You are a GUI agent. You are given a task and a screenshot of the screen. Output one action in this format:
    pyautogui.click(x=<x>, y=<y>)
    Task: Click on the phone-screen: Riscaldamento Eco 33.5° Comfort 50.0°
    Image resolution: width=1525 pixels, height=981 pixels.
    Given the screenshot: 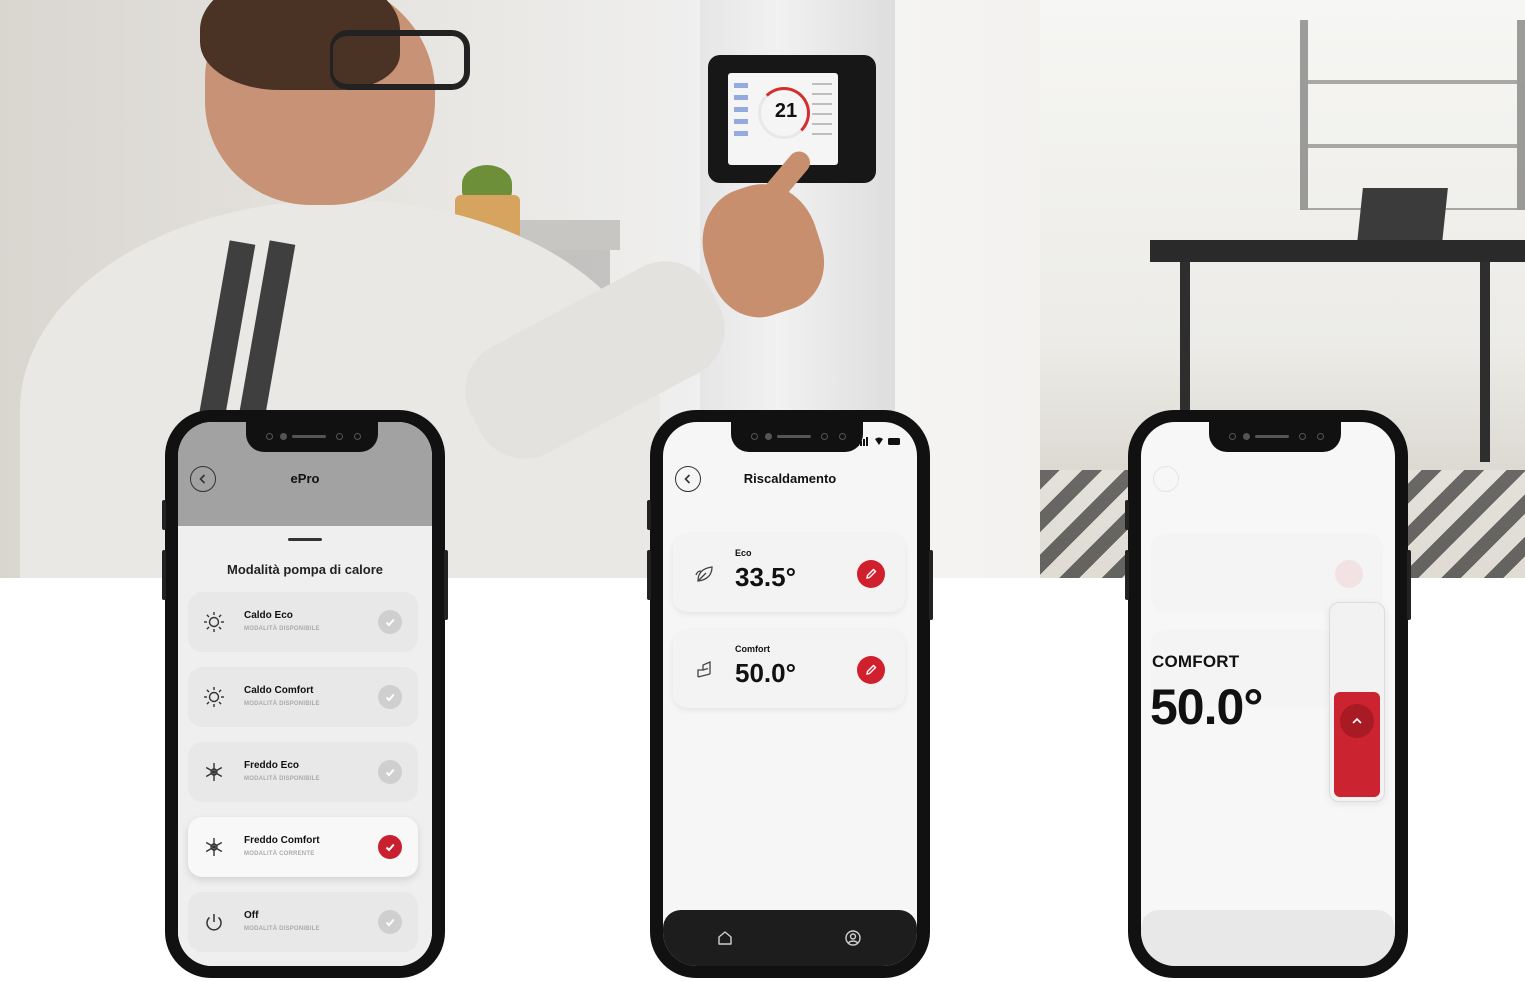 What is the action you would take?
    pyautogui.click(x=790, y=694)
    